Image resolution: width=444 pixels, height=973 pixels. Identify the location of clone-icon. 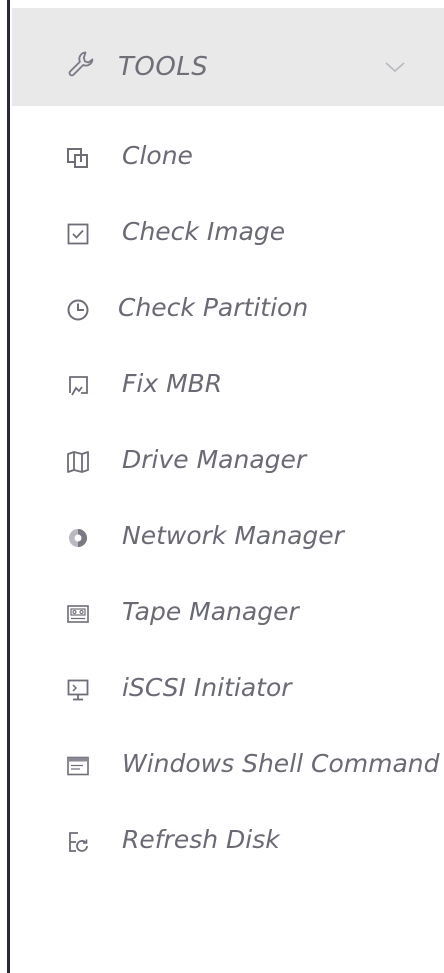
(78, 158).